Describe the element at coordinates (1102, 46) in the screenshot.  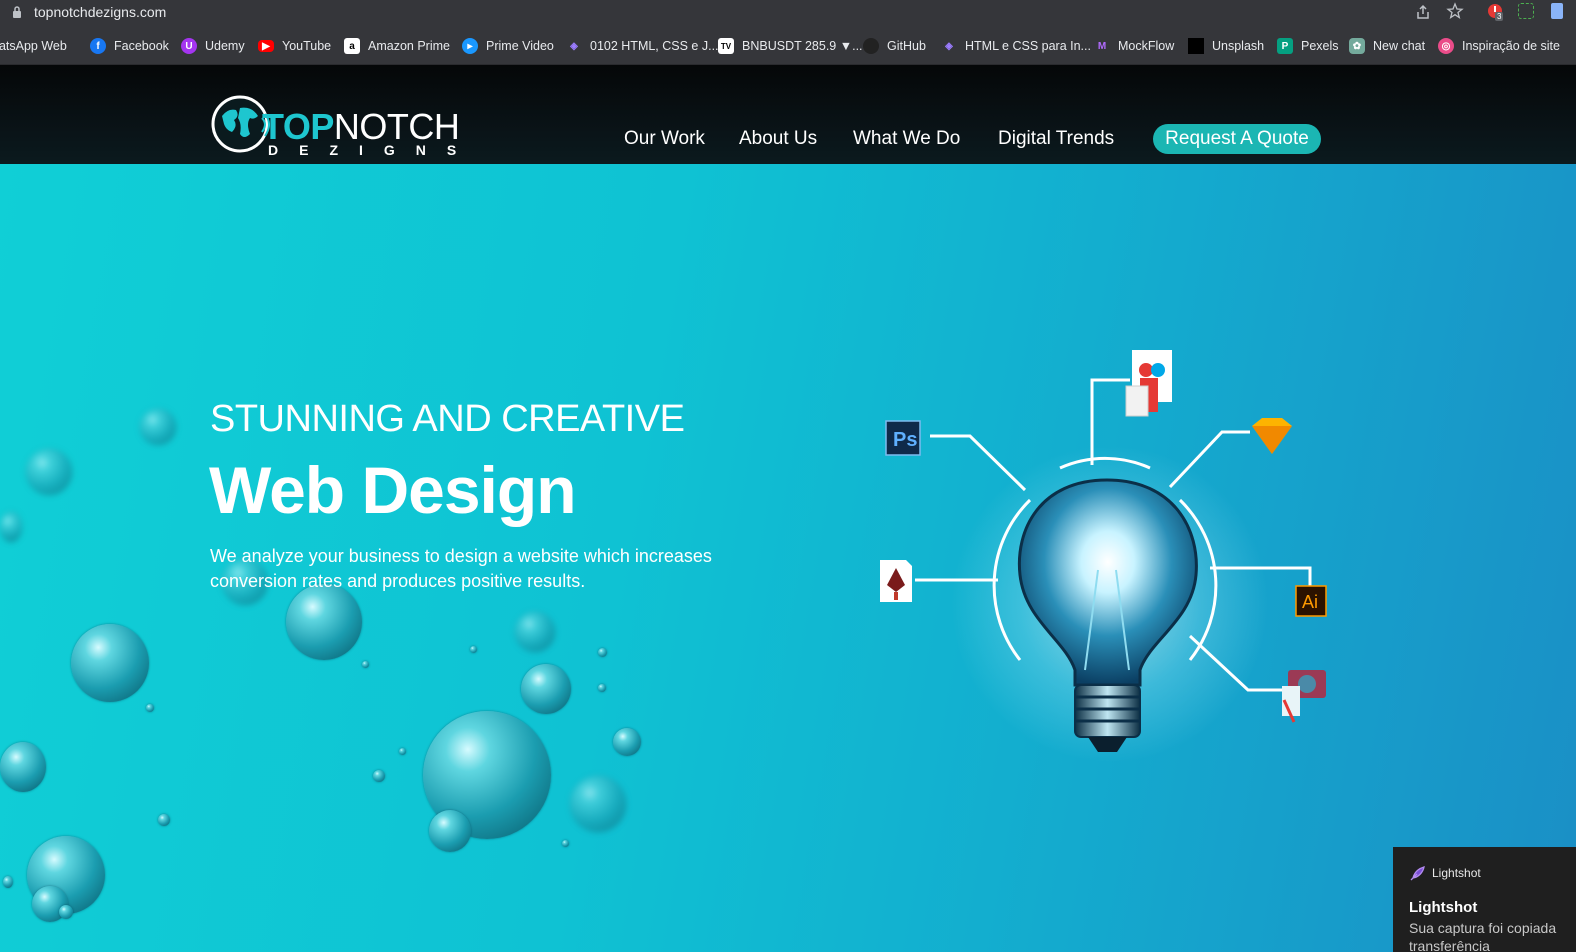
I see `mockflow-icon: M` at that location.